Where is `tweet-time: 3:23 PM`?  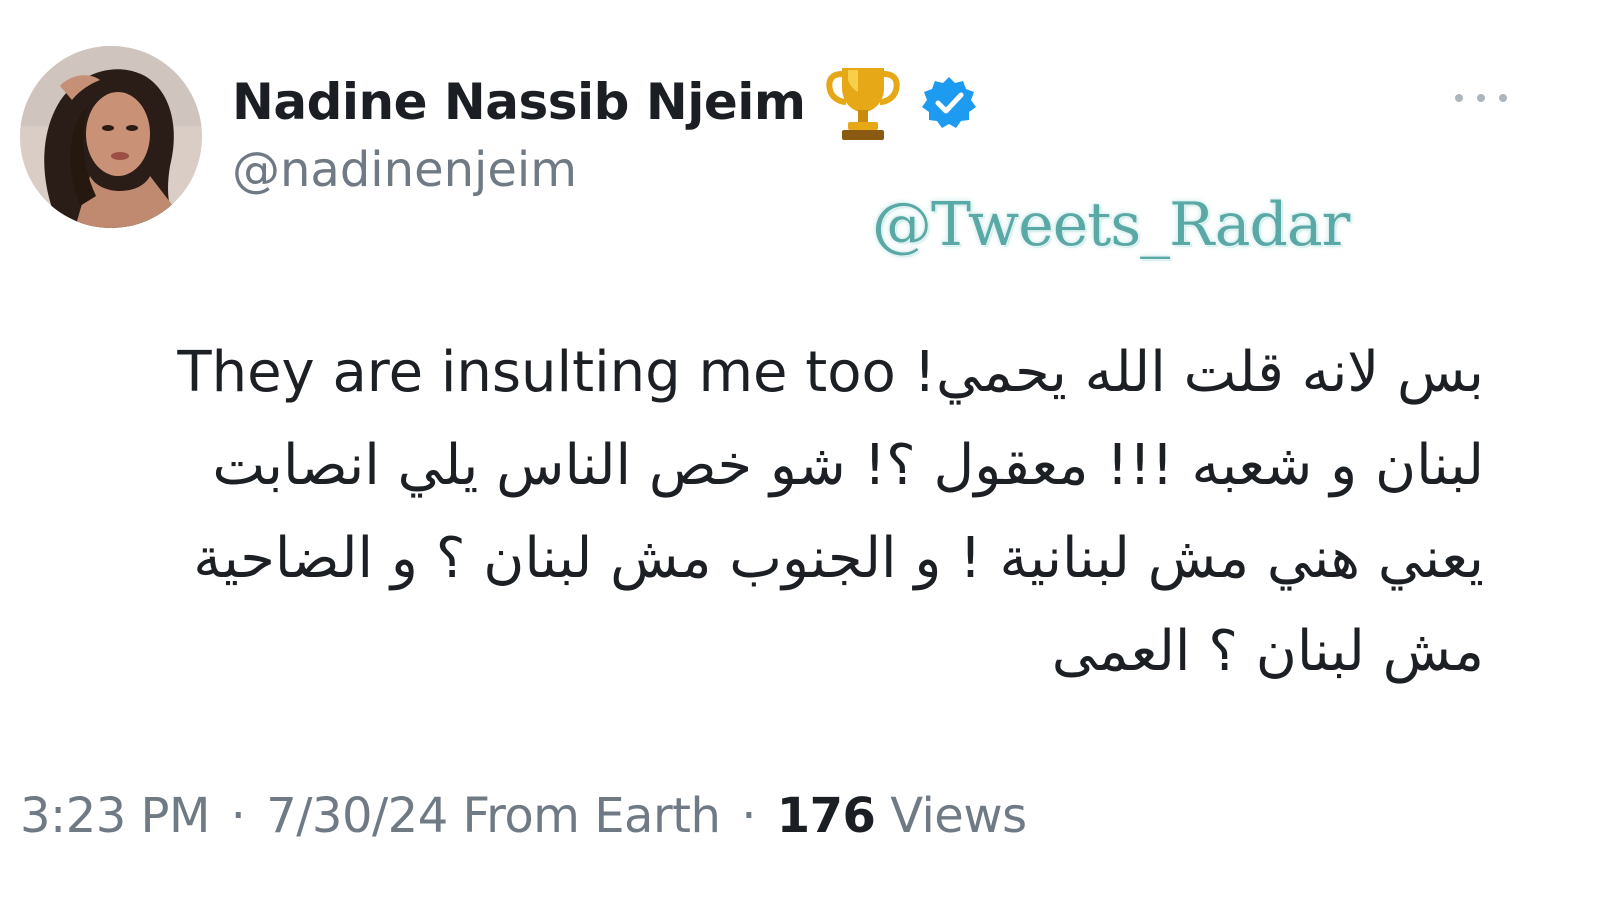
tweet-time: 3:23 PM is located at coordinates (115, 816).